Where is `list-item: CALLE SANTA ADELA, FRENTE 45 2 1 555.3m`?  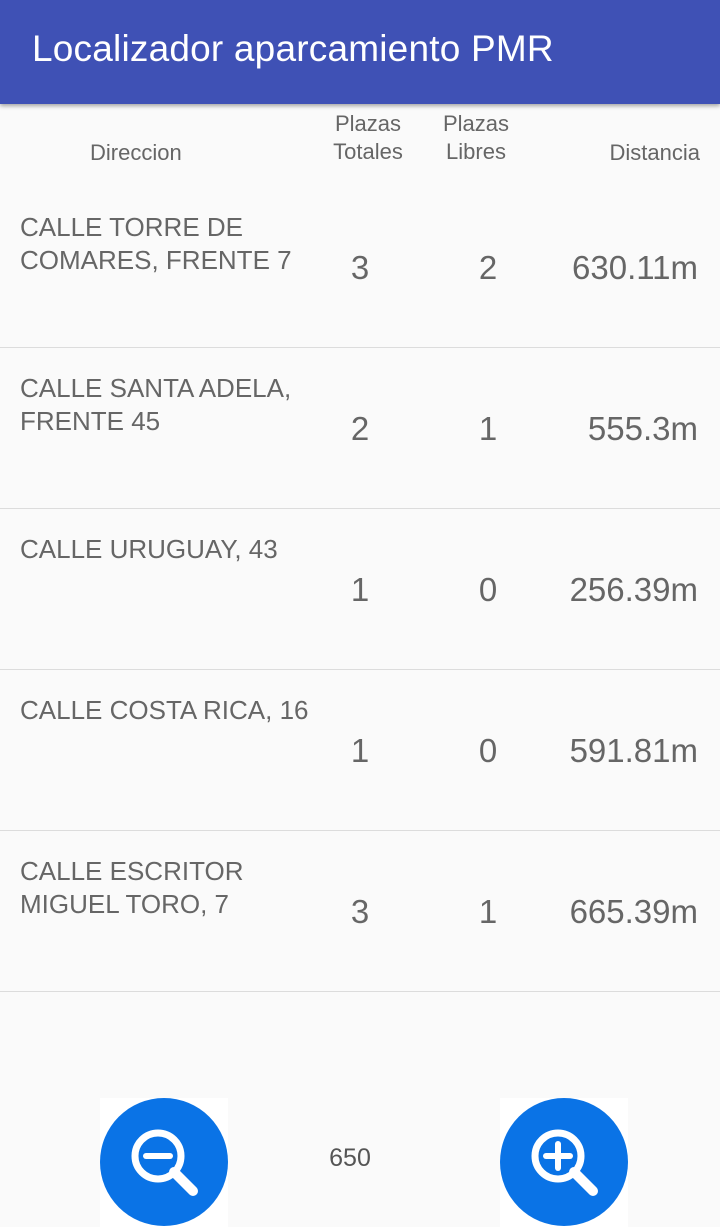
list-item: CALLE SANTA ADELA, FRENTE 45 2 1 555.3m is located at coordinates (360, 428).